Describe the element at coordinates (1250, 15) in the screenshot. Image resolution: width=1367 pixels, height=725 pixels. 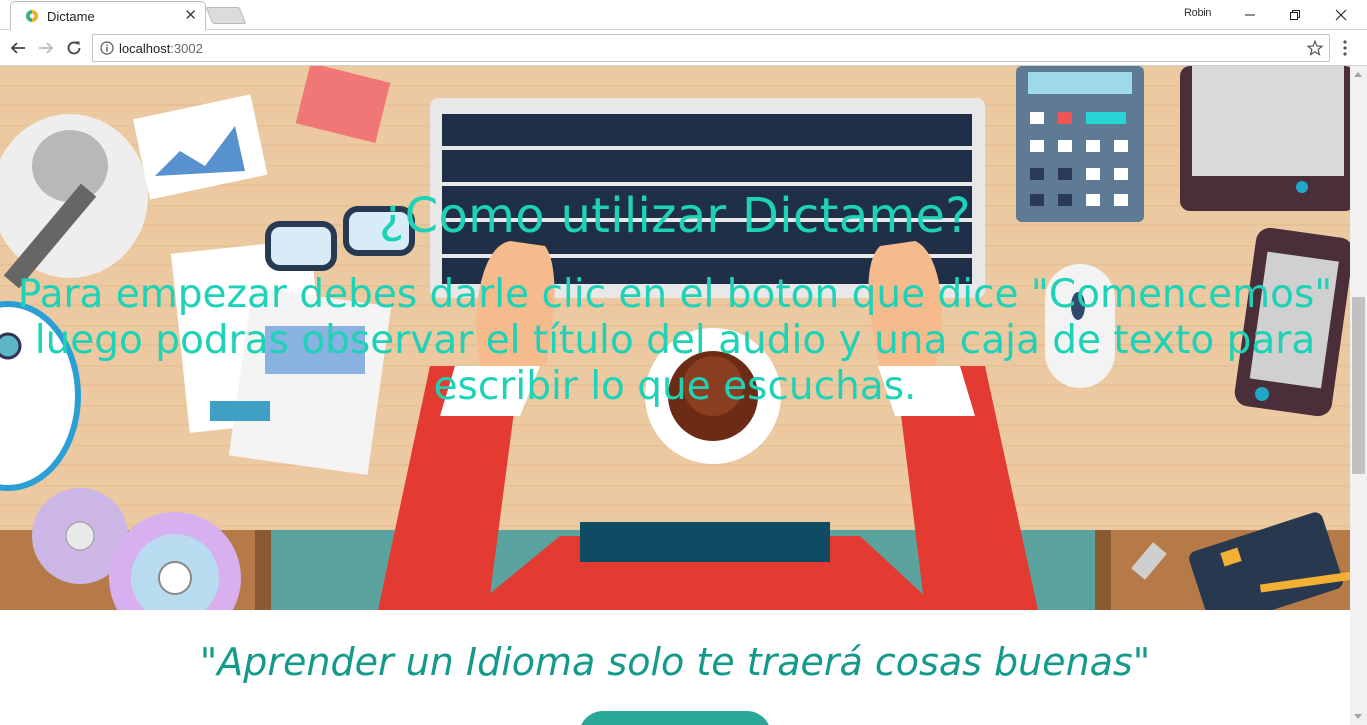
I see `minimize-icon` at that location.